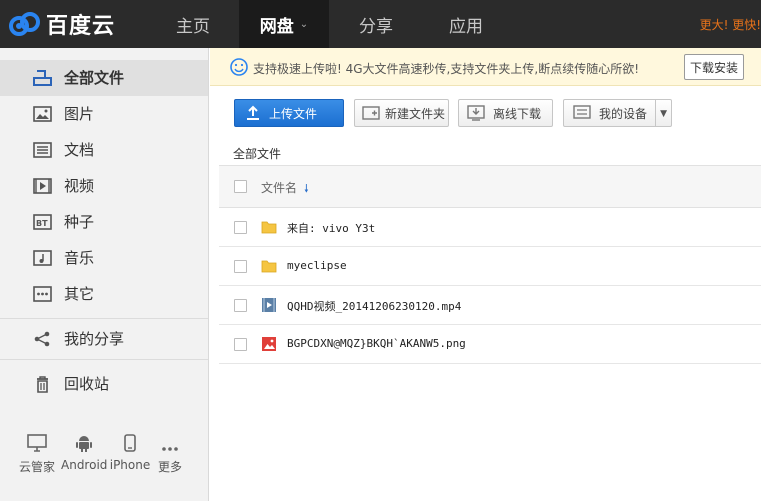  What do you see at coordinates (476, 113) in the screenshot?
I see `offline-download-icon` at bounding box center [476, 113].